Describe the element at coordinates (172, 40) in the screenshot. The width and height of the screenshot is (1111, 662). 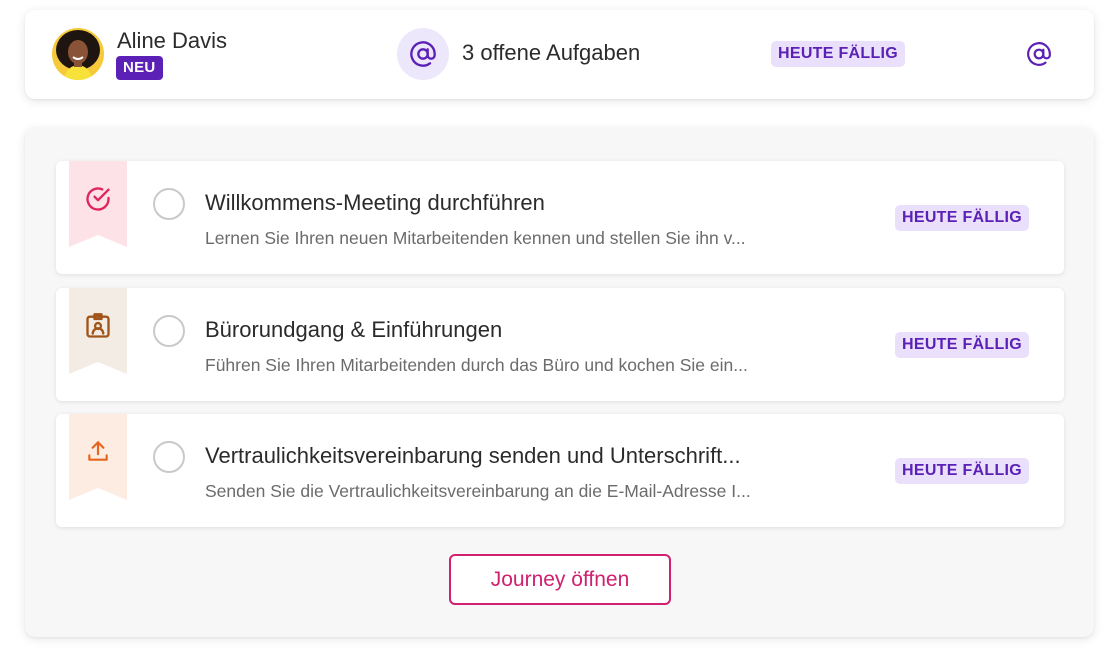
I see `user-name: Aline Davis` at that location.